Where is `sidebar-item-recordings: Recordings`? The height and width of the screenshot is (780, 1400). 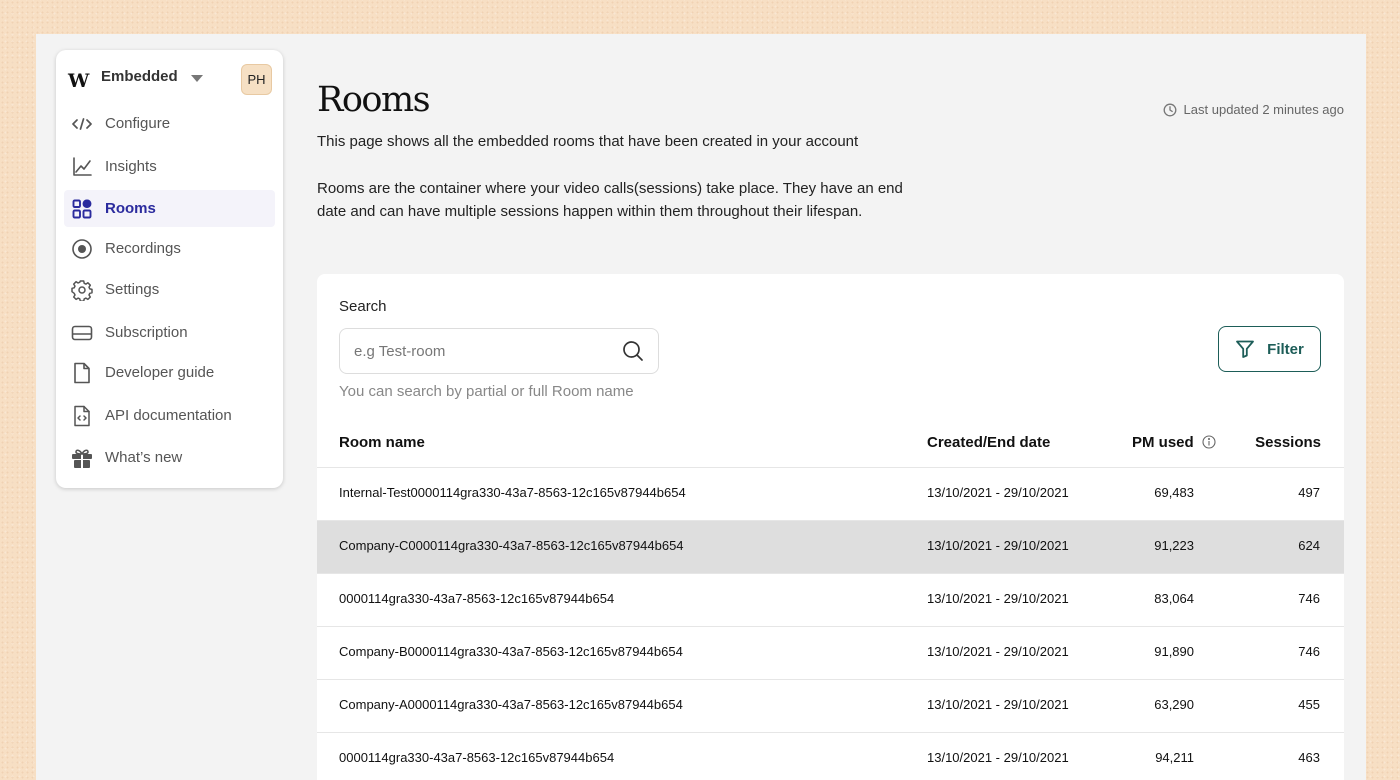 sidebar-item-recordings: Recordings is located at coordinates (169, 248).